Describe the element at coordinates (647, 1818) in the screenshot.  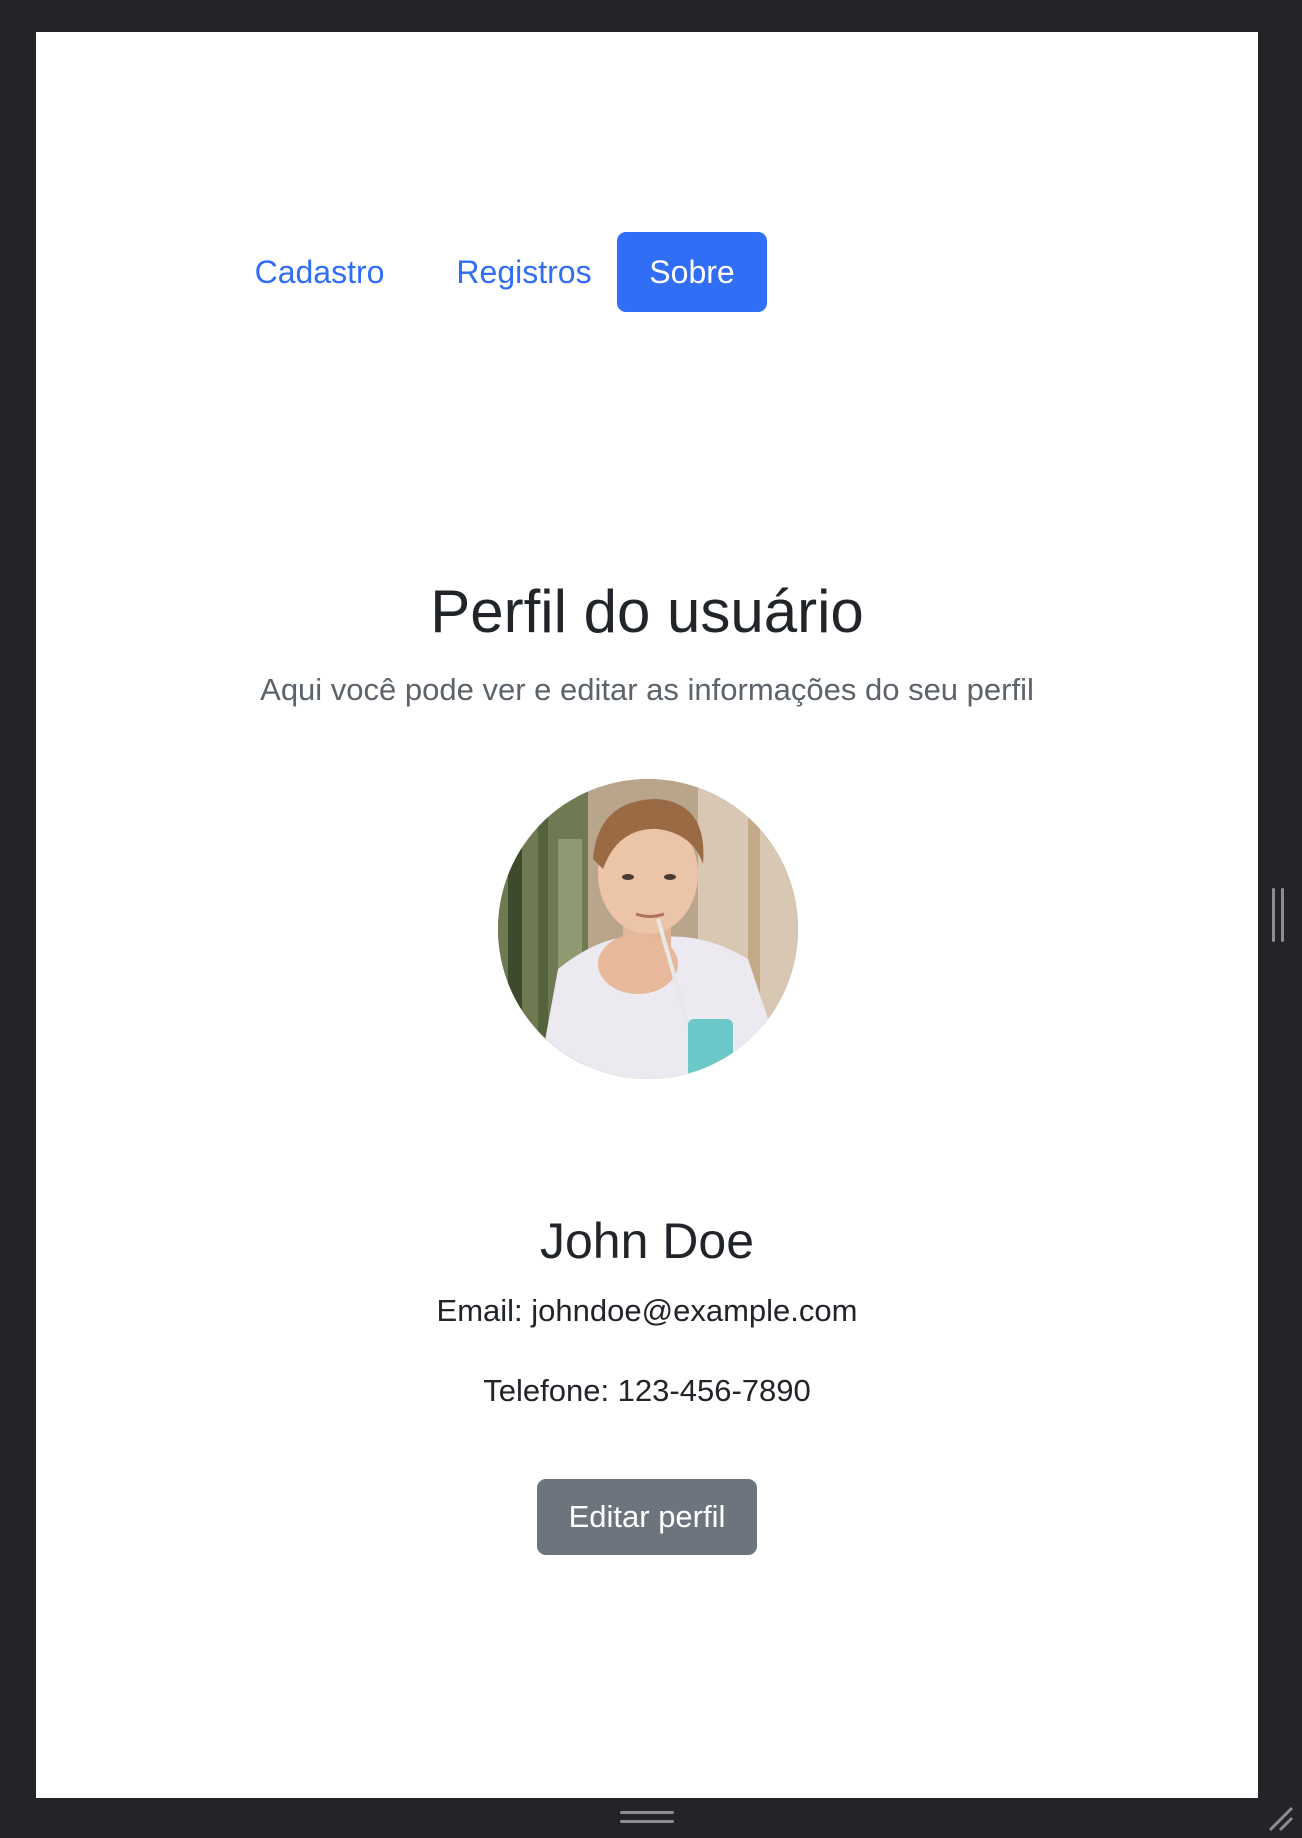
I see `resize-handle-bottom` at that location.